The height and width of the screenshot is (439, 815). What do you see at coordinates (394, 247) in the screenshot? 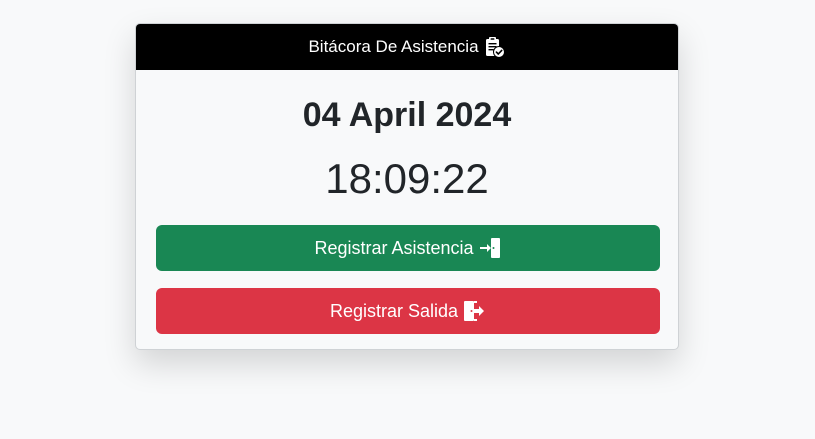
I see `register-attendance-label: Registrar Asistencia` at bounding box center [394, 247].